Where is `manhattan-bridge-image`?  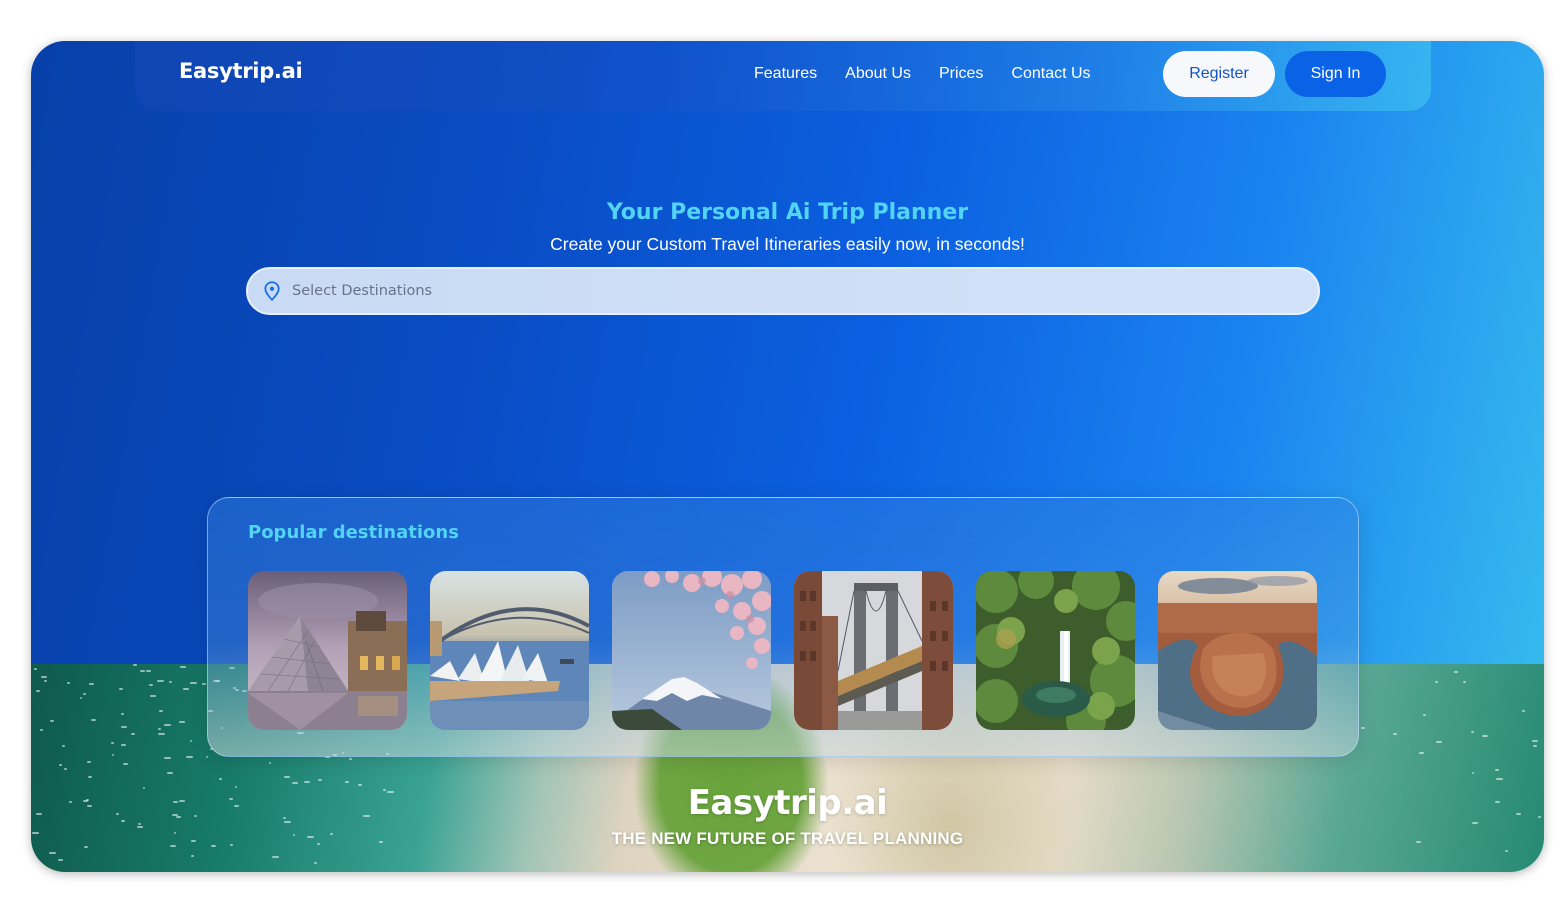
manhattan-bridge-image is located at coordinates (873, 650).